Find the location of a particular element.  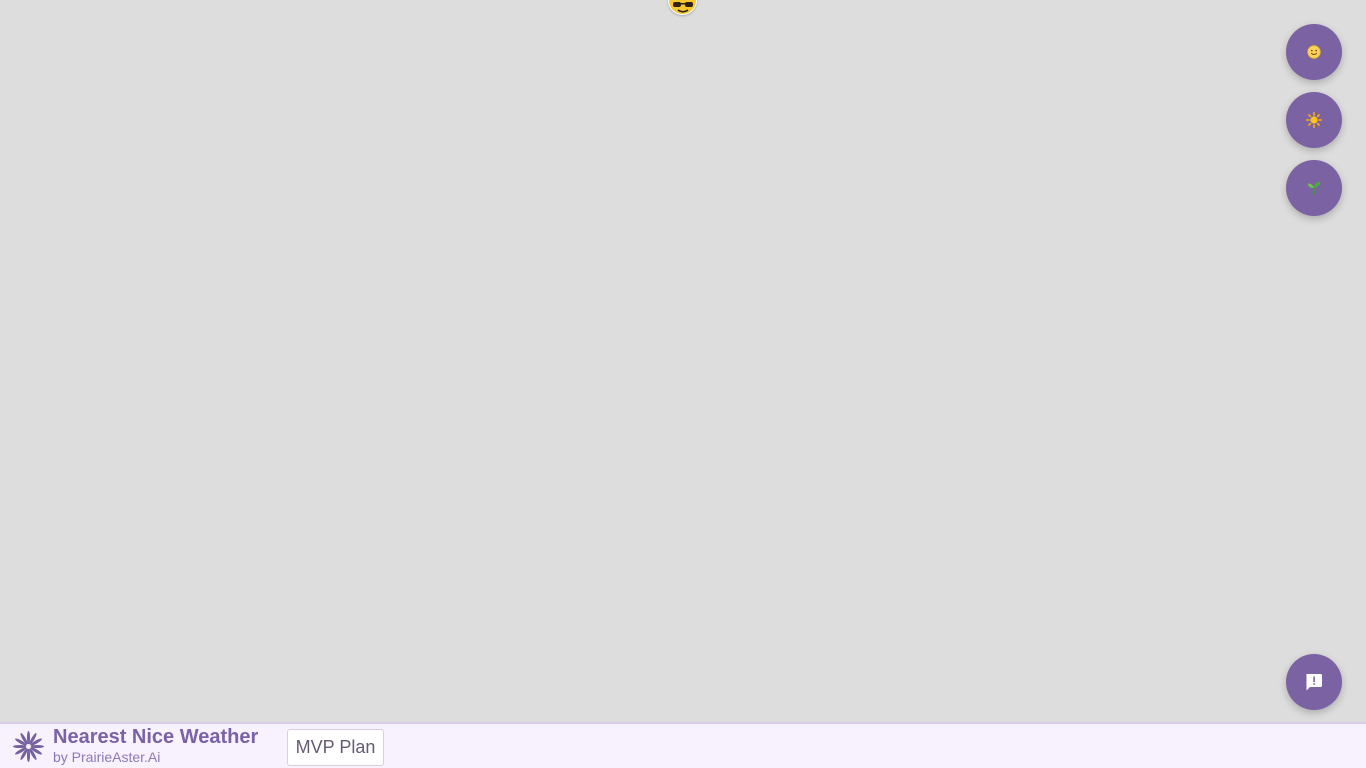

aster-flower-icon is located at coordinates (28, 746).